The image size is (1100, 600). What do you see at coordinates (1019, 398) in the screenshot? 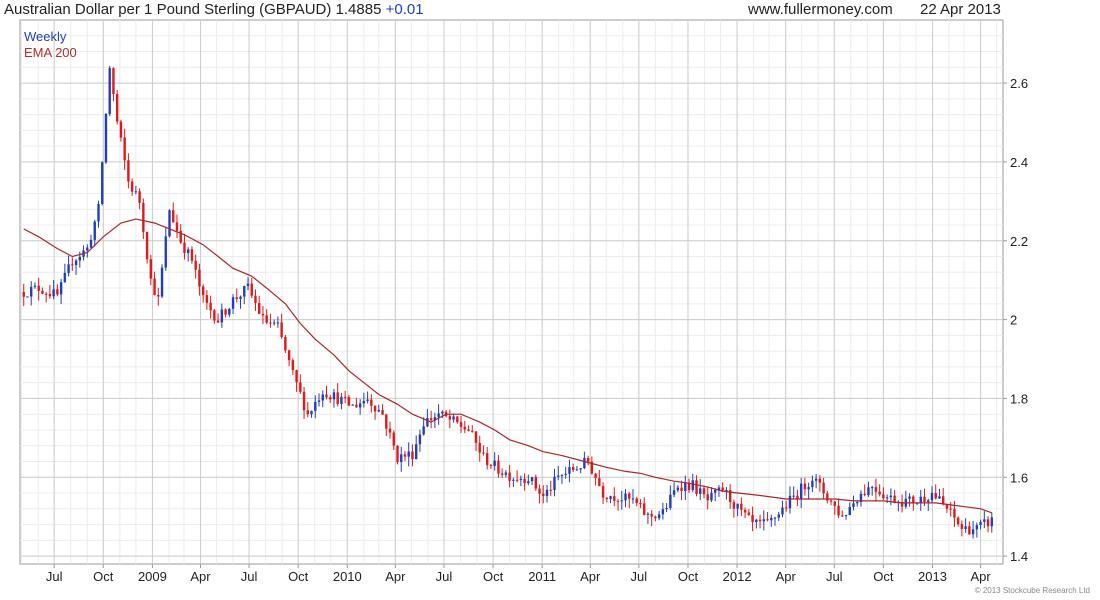
I see `y-tick-label: 1.8` at bounding box center [1019, 398].